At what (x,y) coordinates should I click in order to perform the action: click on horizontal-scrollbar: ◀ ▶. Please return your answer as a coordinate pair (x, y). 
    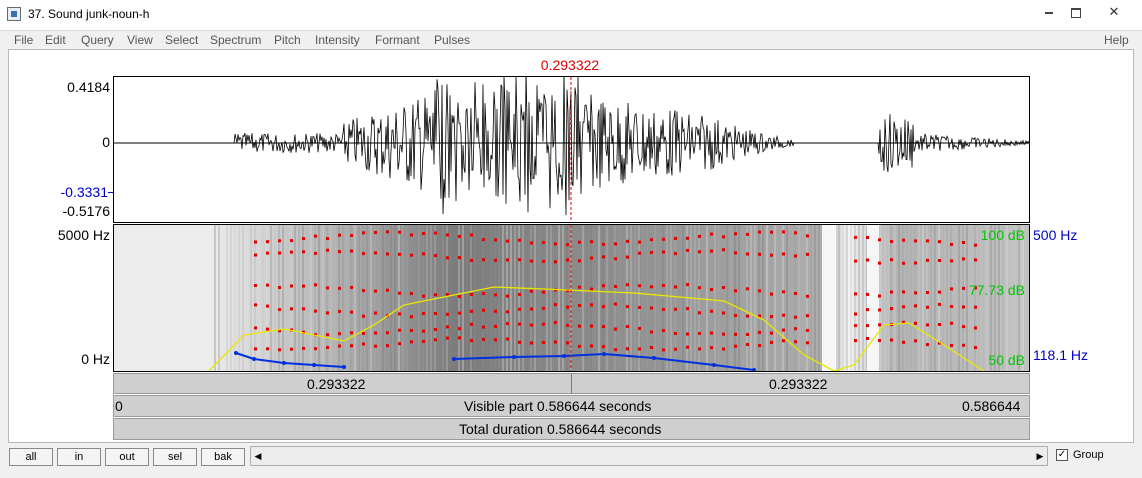
    Looking at the image, I should click on (649, 456).